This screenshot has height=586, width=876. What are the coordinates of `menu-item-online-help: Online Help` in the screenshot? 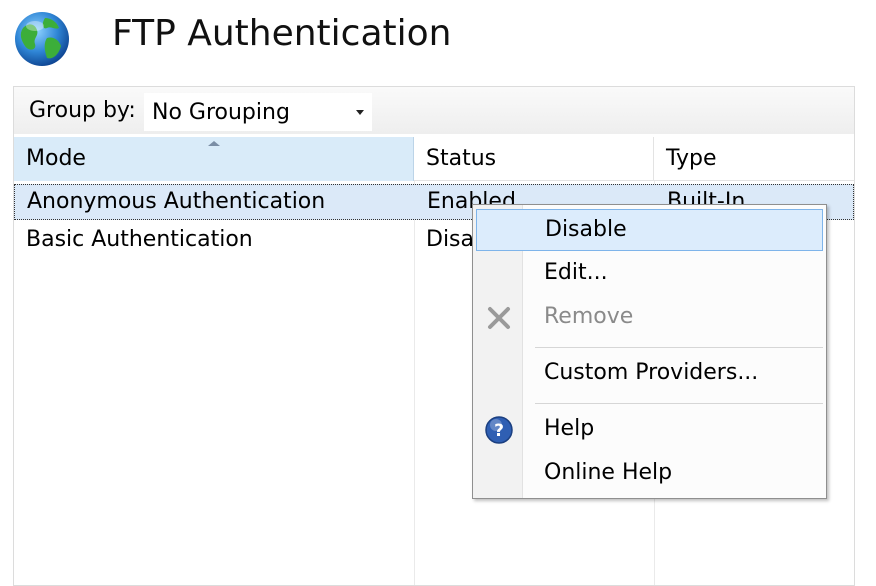 It's located at (649, 474).